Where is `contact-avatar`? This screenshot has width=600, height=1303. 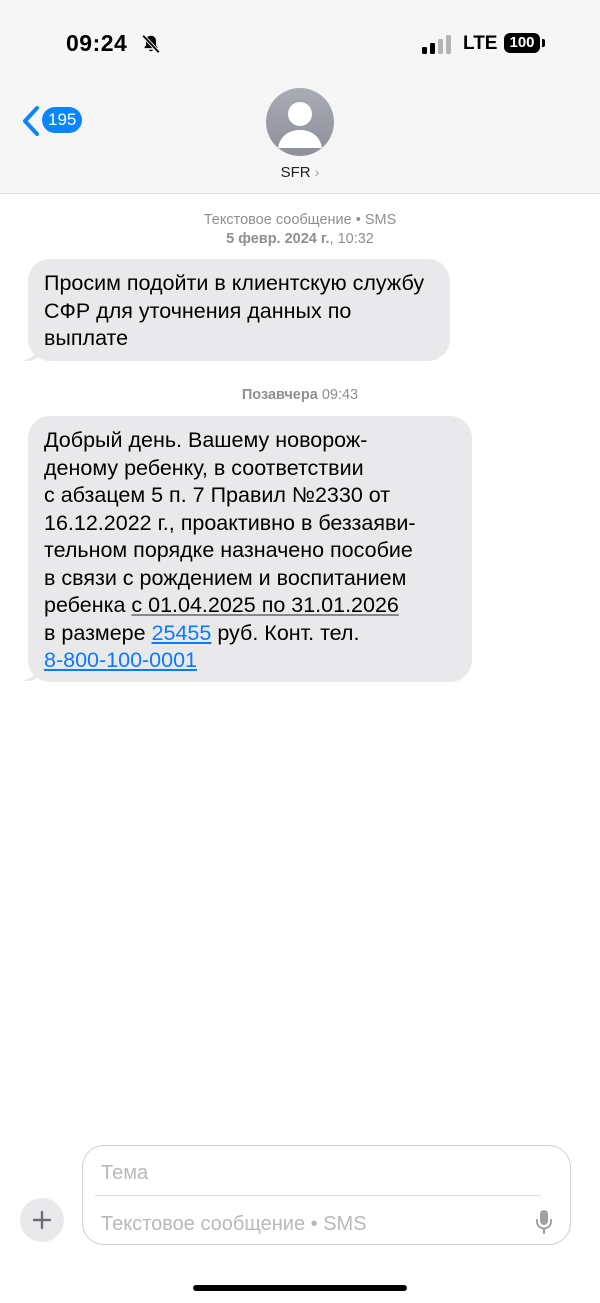
contact-avatar is located at coordinates (300, 122).